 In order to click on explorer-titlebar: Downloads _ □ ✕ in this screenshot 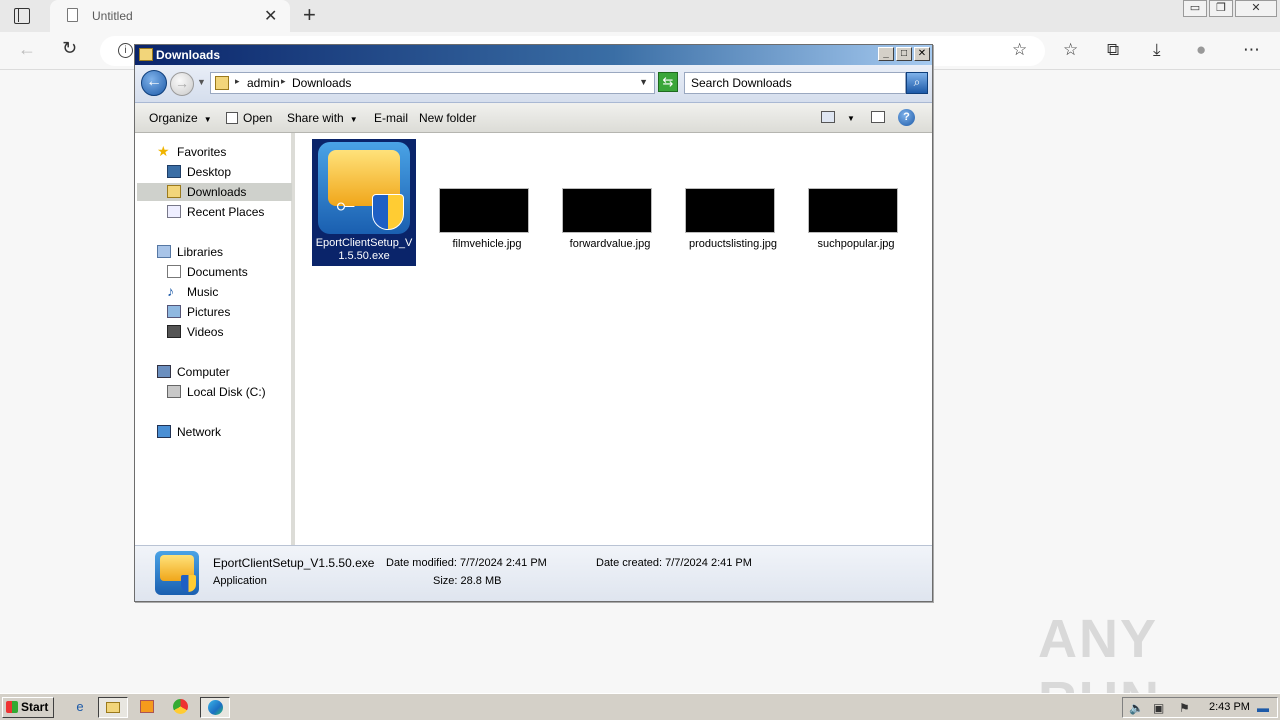, I will do `click(533, 55)`.